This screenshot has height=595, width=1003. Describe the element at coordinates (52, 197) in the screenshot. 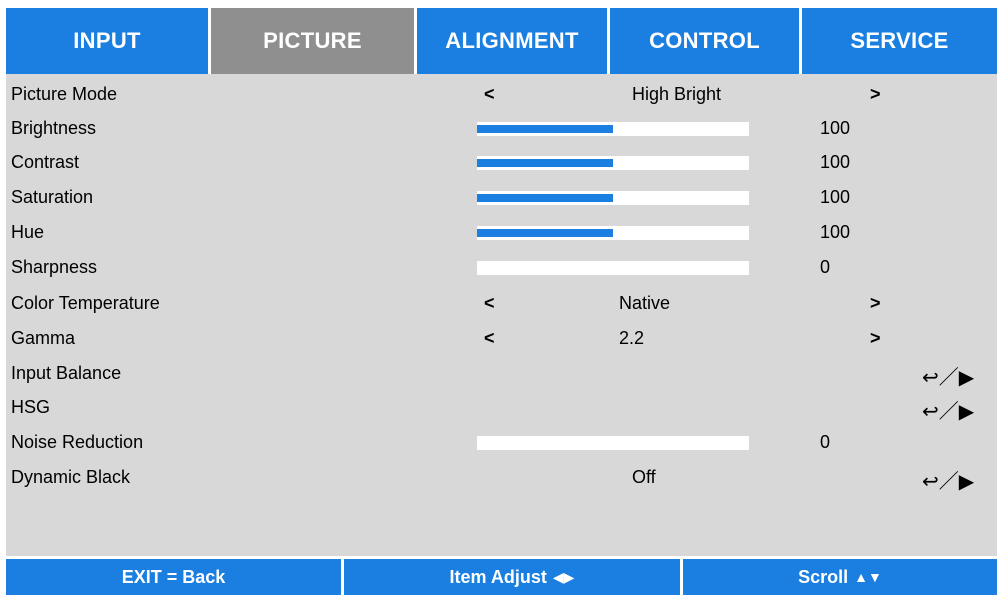

I see `saturation-label: Saturation` at that location.